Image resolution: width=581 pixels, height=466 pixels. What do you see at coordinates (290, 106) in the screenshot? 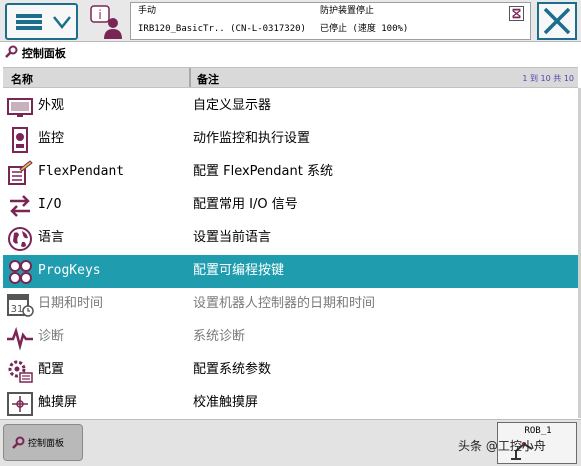
I see `list-item: 外观 自定义显示器` at bounding box center [290, 106].